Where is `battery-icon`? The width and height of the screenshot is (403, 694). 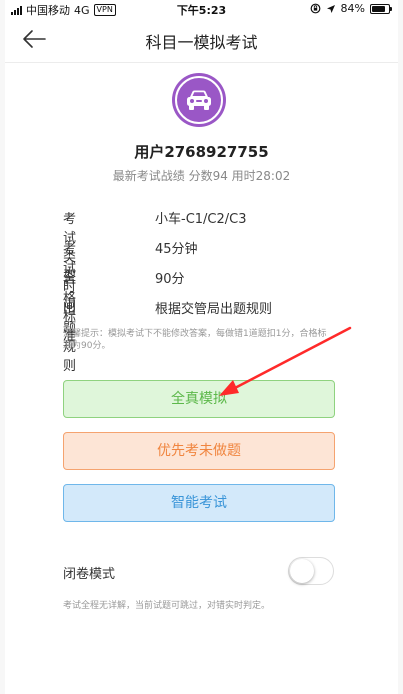
battery-icon is located at coordinates (381, 8).